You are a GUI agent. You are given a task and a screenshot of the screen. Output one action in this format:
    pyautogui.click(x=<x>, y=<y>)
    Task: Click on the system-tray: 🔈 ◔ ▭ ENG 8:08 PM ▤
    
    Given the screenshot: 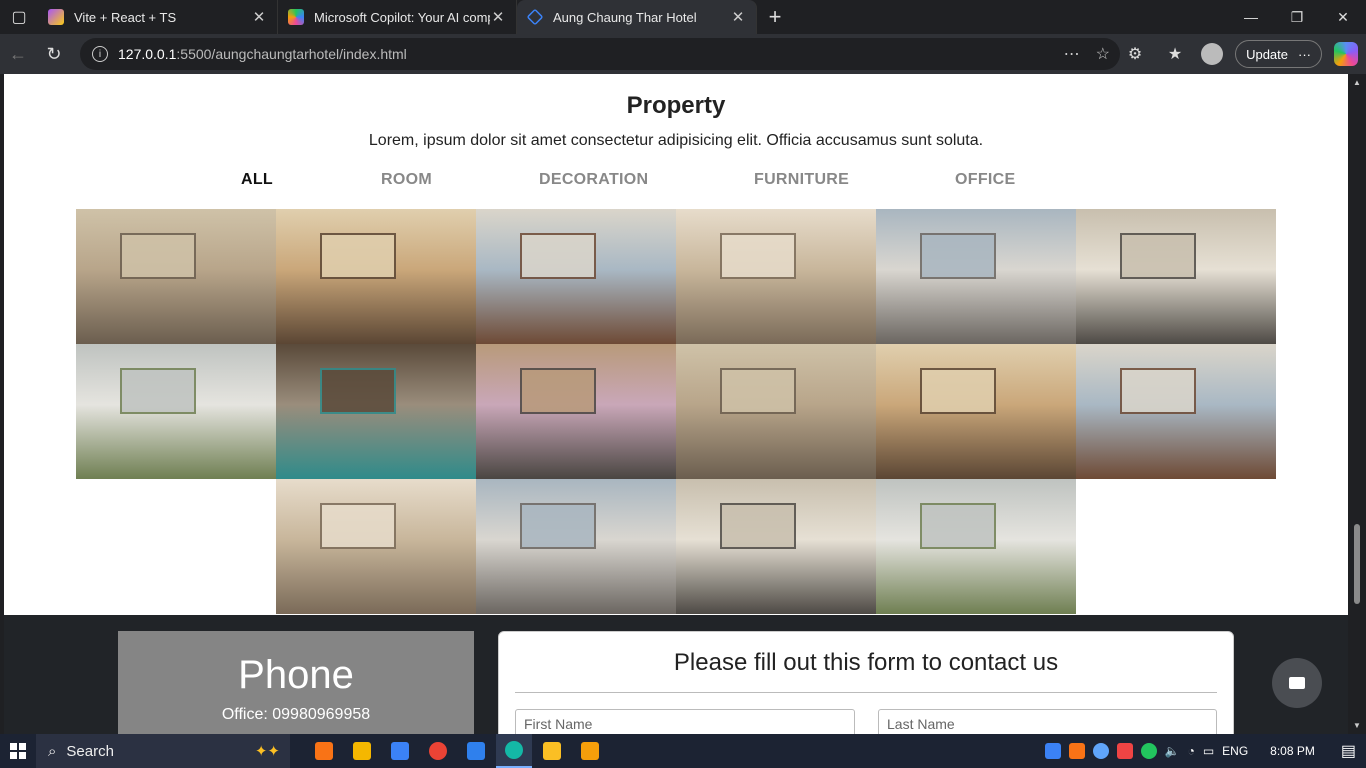 What is the action you would take?
    pyautogui.click(x=1205, y=751)
    